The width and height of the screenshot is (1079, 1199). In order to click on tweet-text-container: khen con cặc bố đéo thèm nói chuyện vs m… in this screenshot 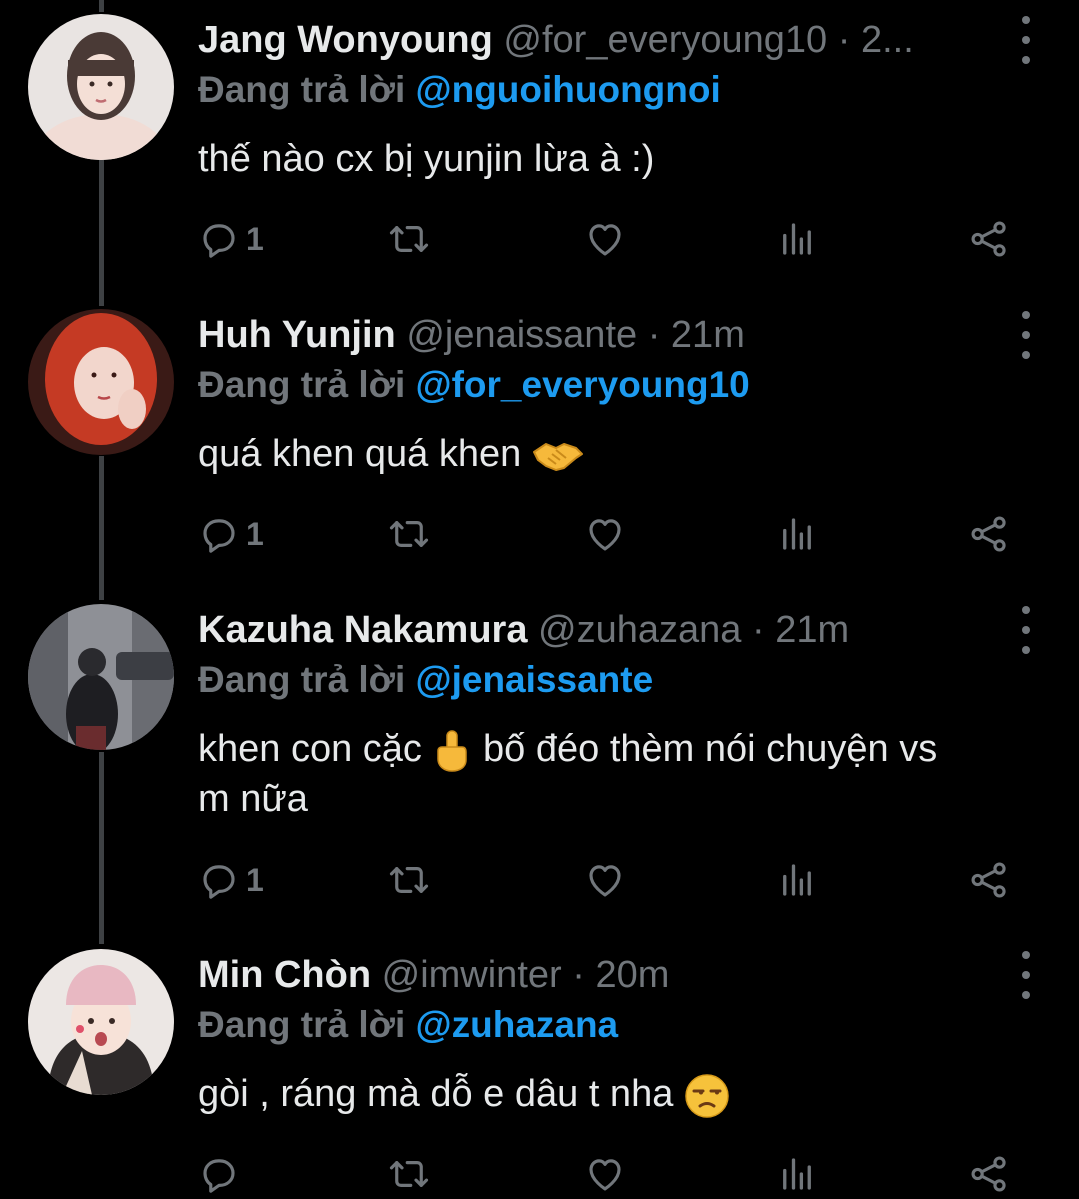, I will do `click(623, 774)`.